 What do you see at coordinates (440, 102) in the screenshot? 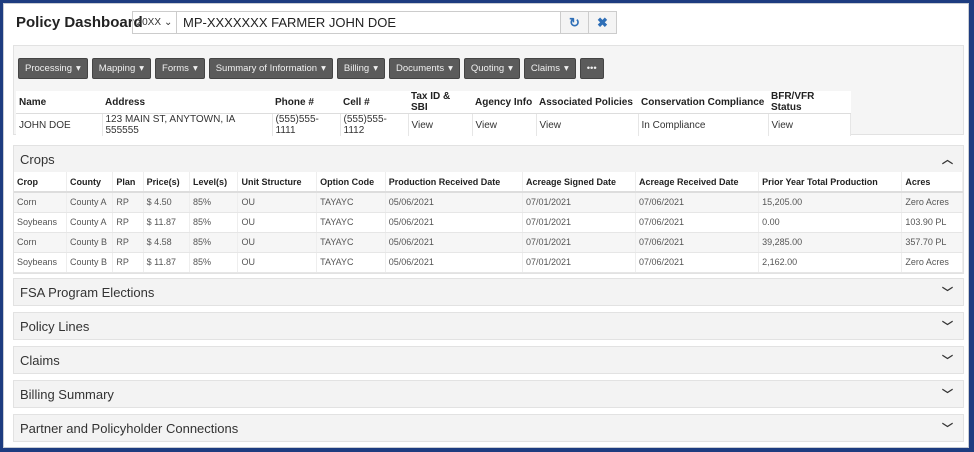
I see `column-header: Tax ID & SBI` at bounding box center [440, 102].